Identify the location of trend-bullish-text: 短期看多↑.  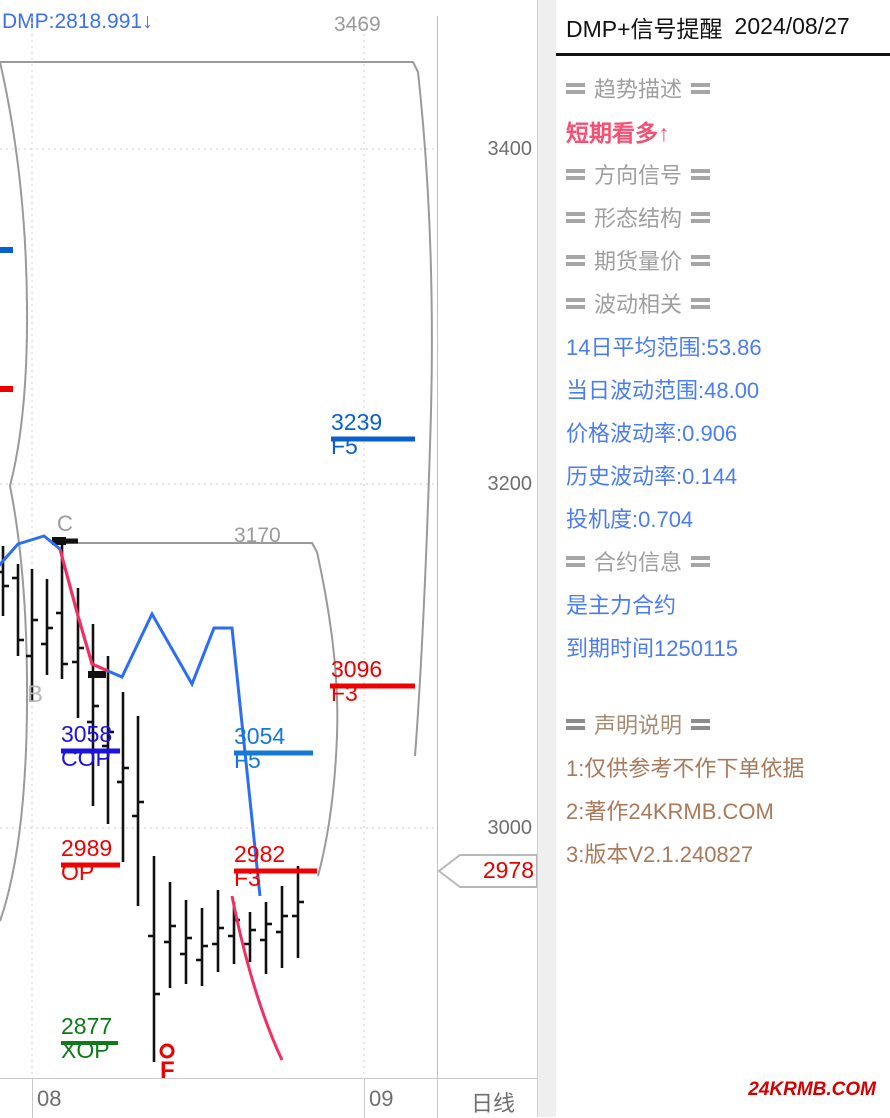
(618, 132).